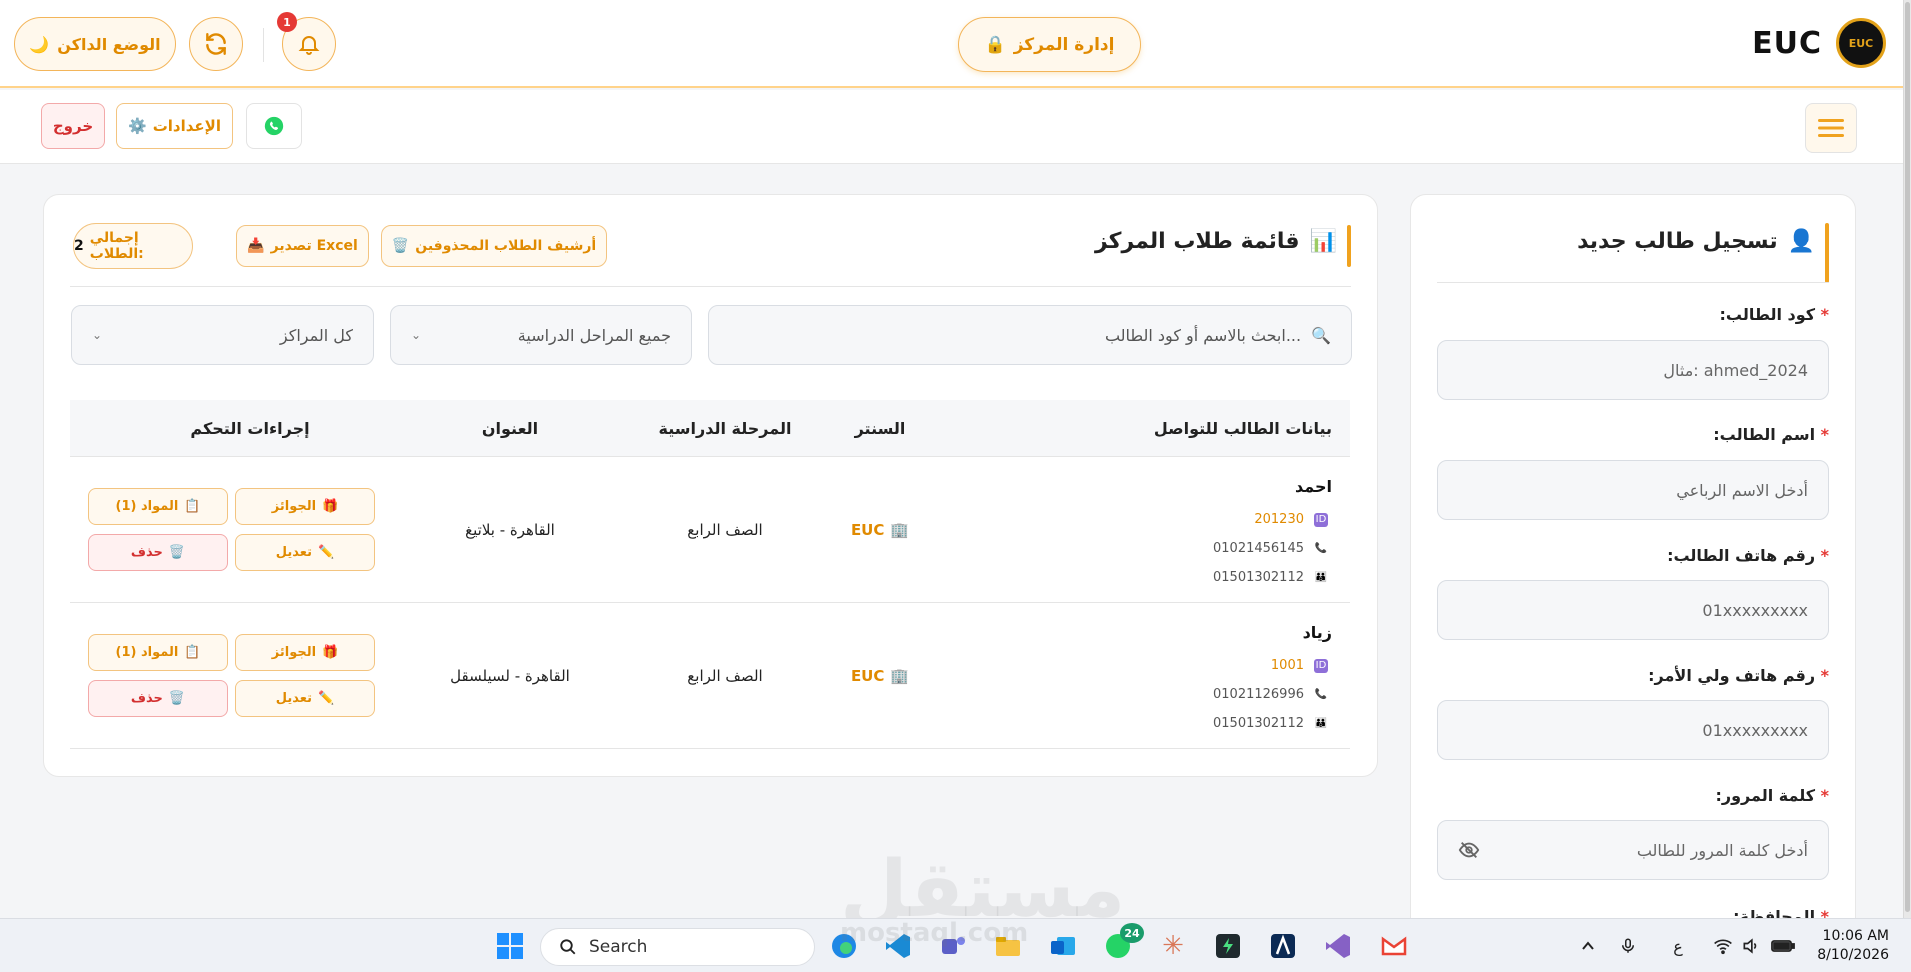 The image size is (1911, 972). I want to click on logout-button: خروج, so click(73, 126).